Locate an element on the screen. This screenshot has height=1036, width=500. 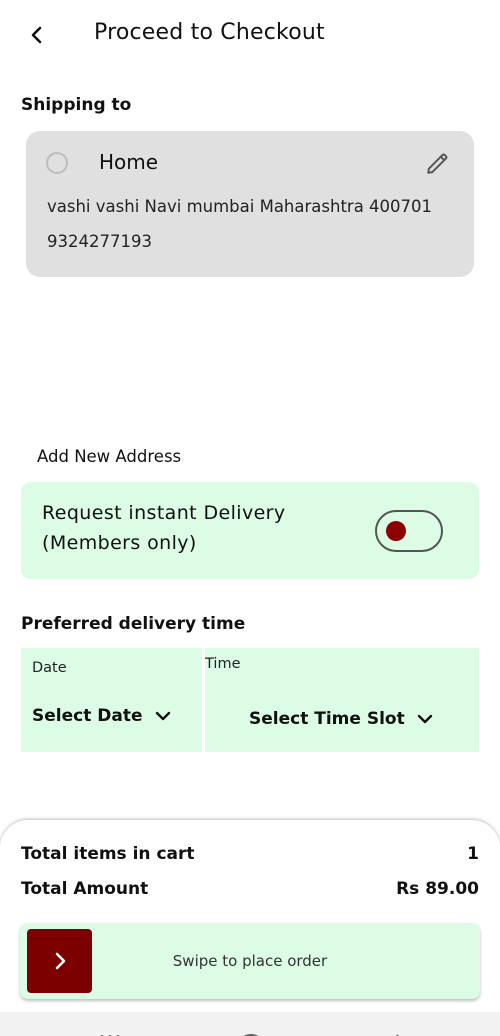
total-amount-value: Rs 89.00 is located at coordinates (437, 889).